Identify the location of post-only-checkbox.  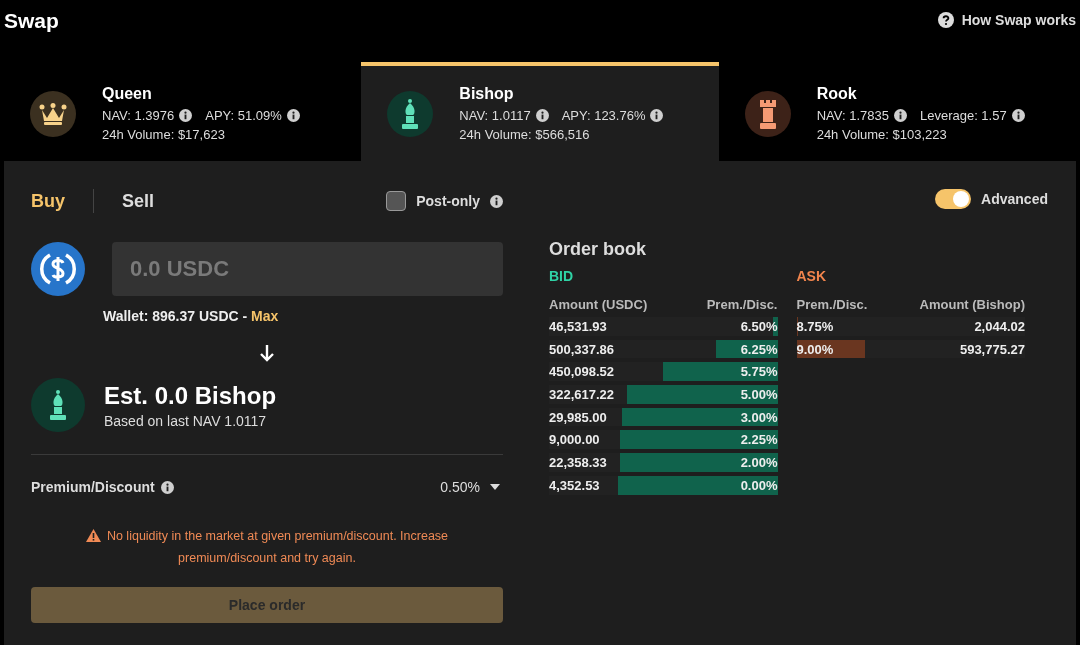
(396, 201).